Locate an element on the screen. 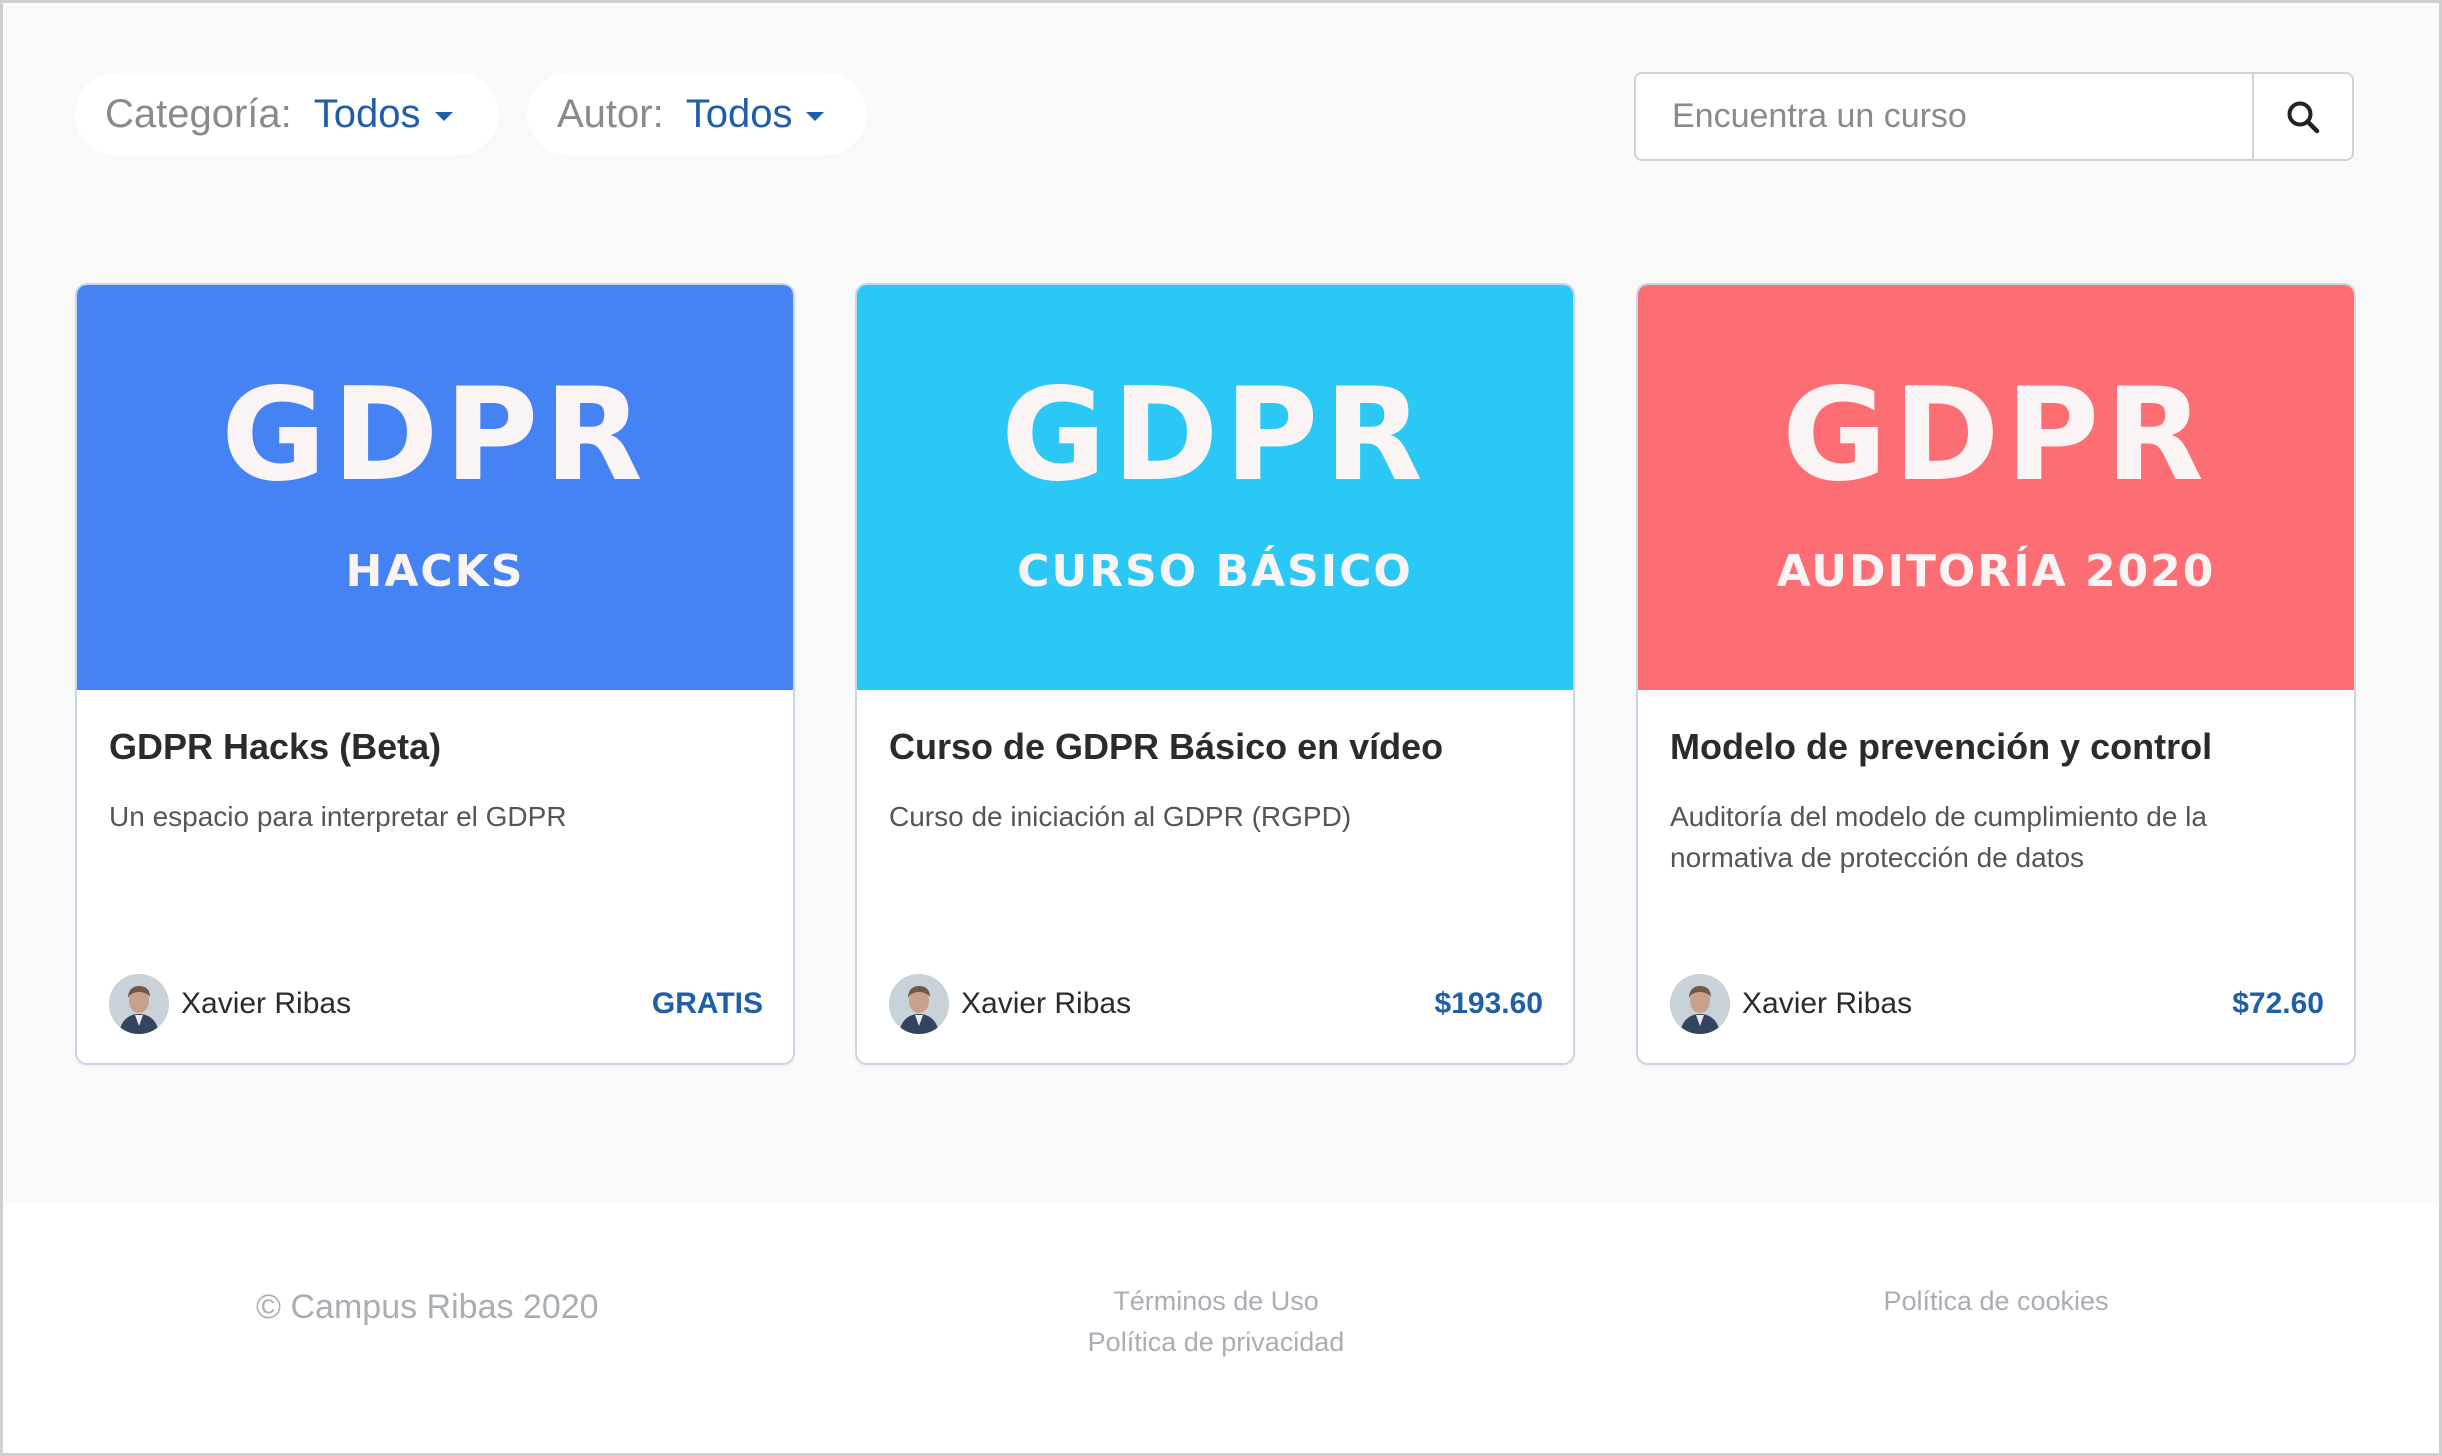  cookies-link: Política de cookies is located at coordinates (1996, 1301).